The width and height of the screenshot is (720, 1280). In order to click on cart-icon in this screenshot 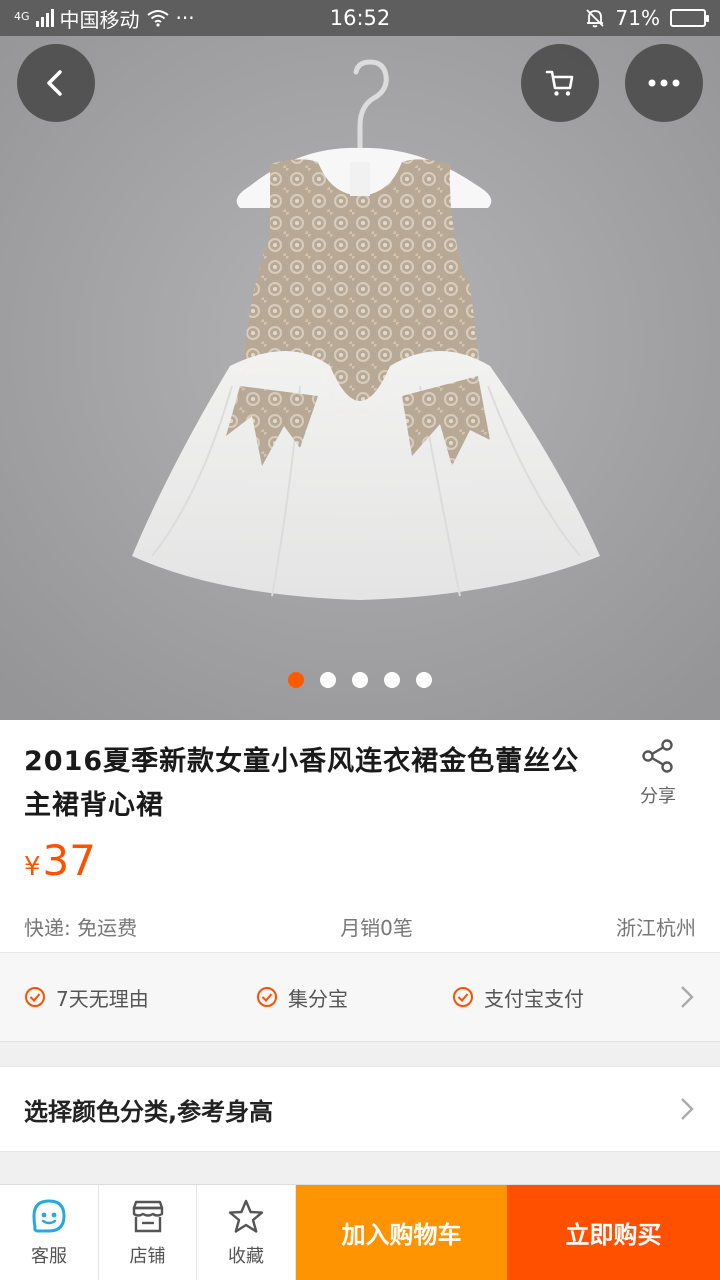, I will do `click(559, 83)`.